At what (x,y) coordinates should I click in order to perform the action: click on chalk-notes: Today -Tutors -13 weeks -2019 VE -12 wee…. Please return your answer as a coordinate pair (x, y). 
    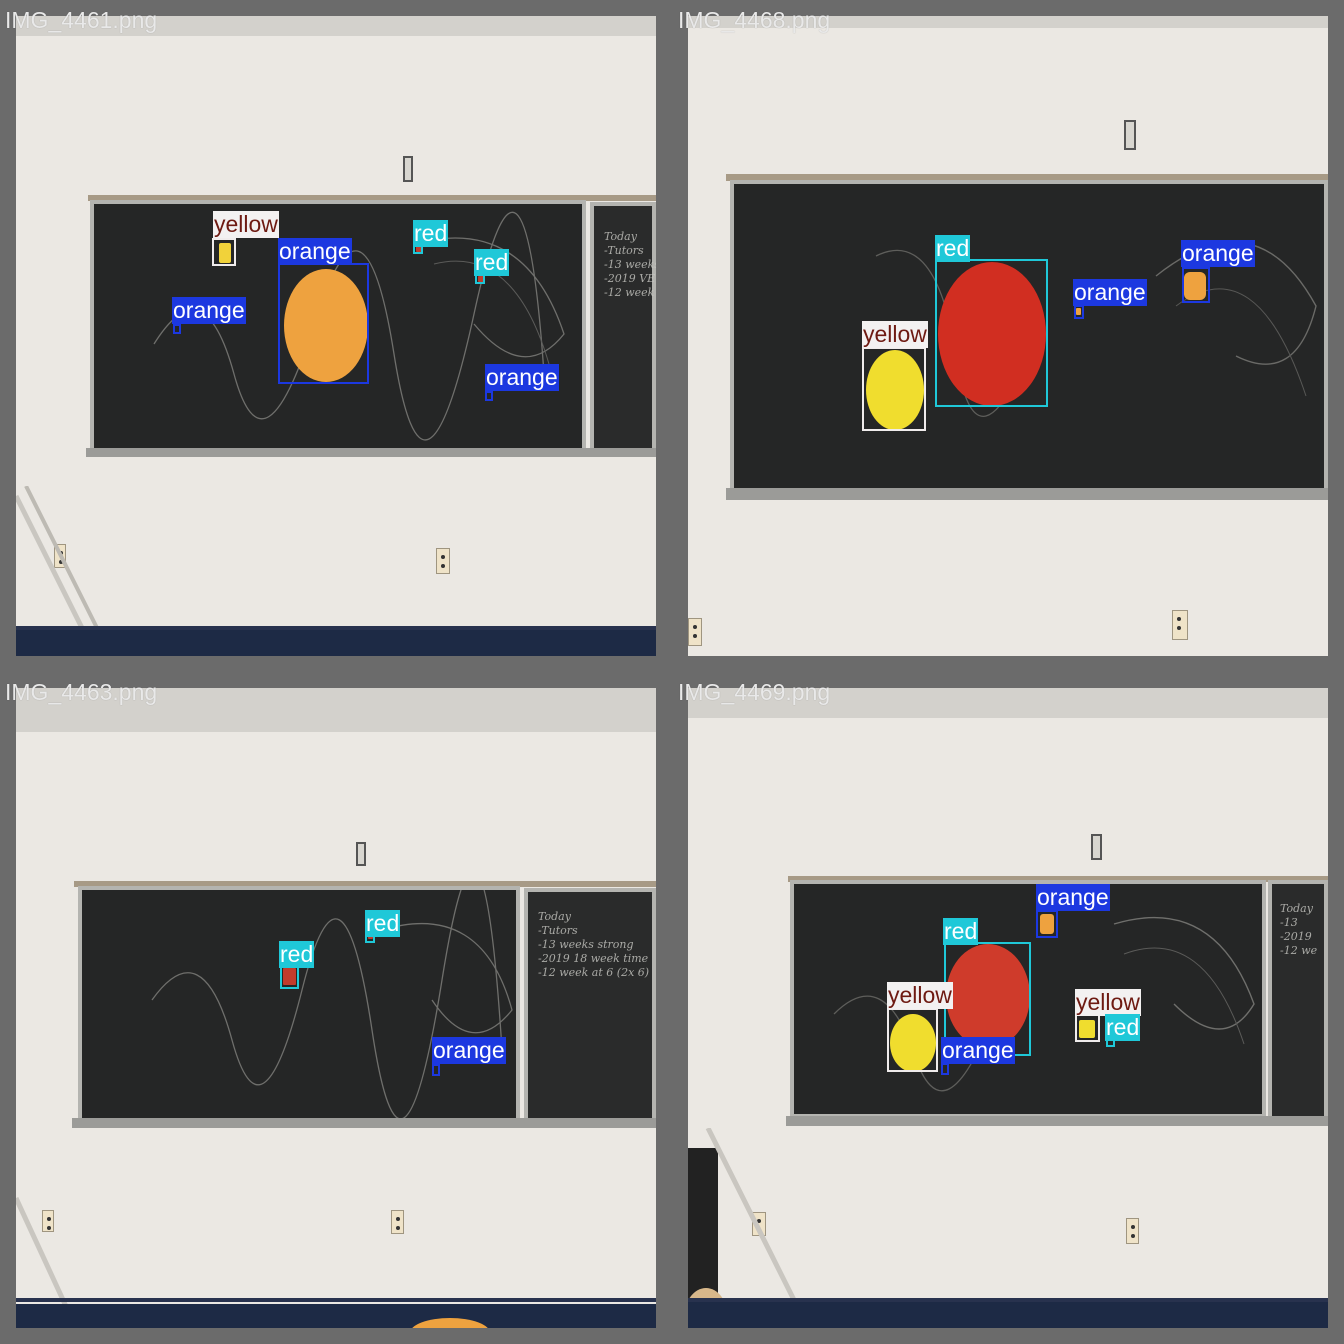
    Looking at the image, I should click on (630, 264).